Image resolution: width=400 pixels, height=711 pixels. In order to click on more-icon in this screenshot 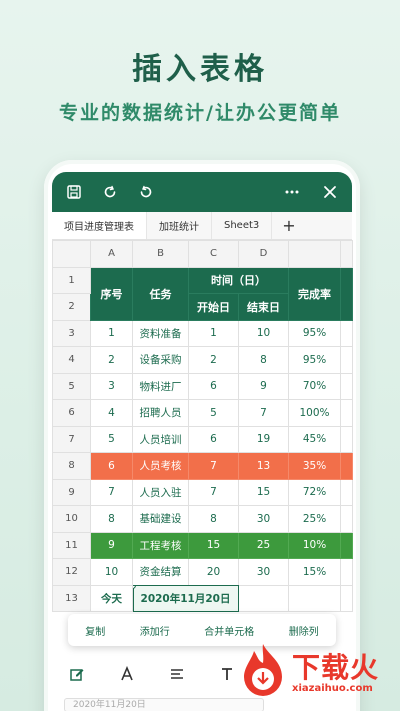, I will do `click(292, 192)`.